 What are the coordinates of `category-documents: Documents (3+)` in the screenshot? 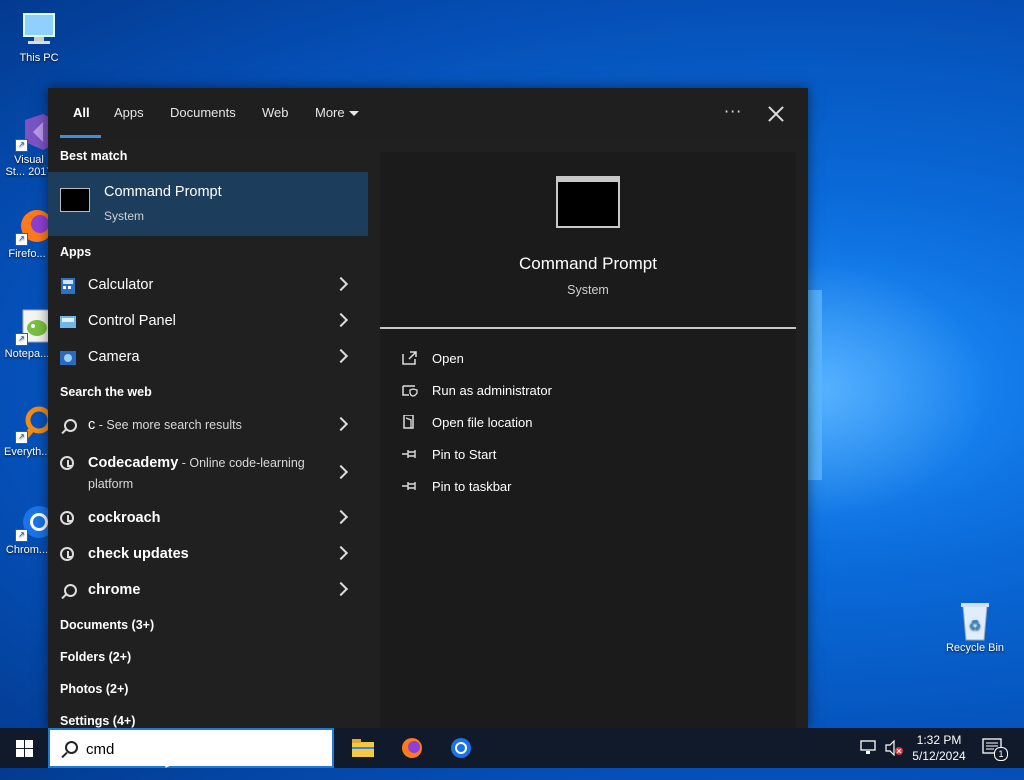 It's located at (107, 625).